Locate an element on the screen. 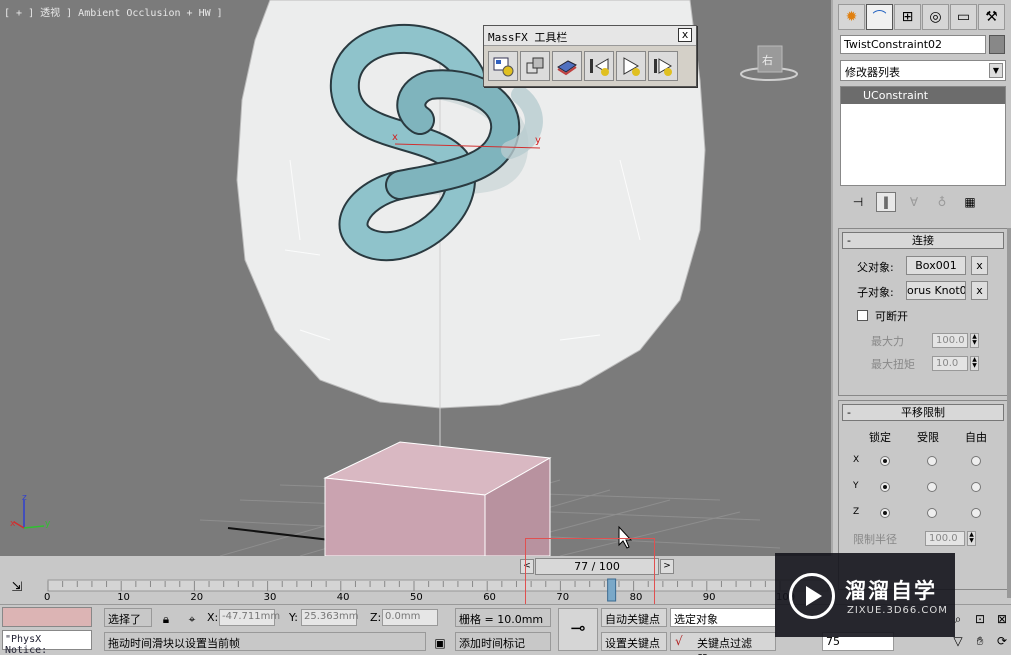  configure-icon: ▦ is located at coordinates (970, 202).